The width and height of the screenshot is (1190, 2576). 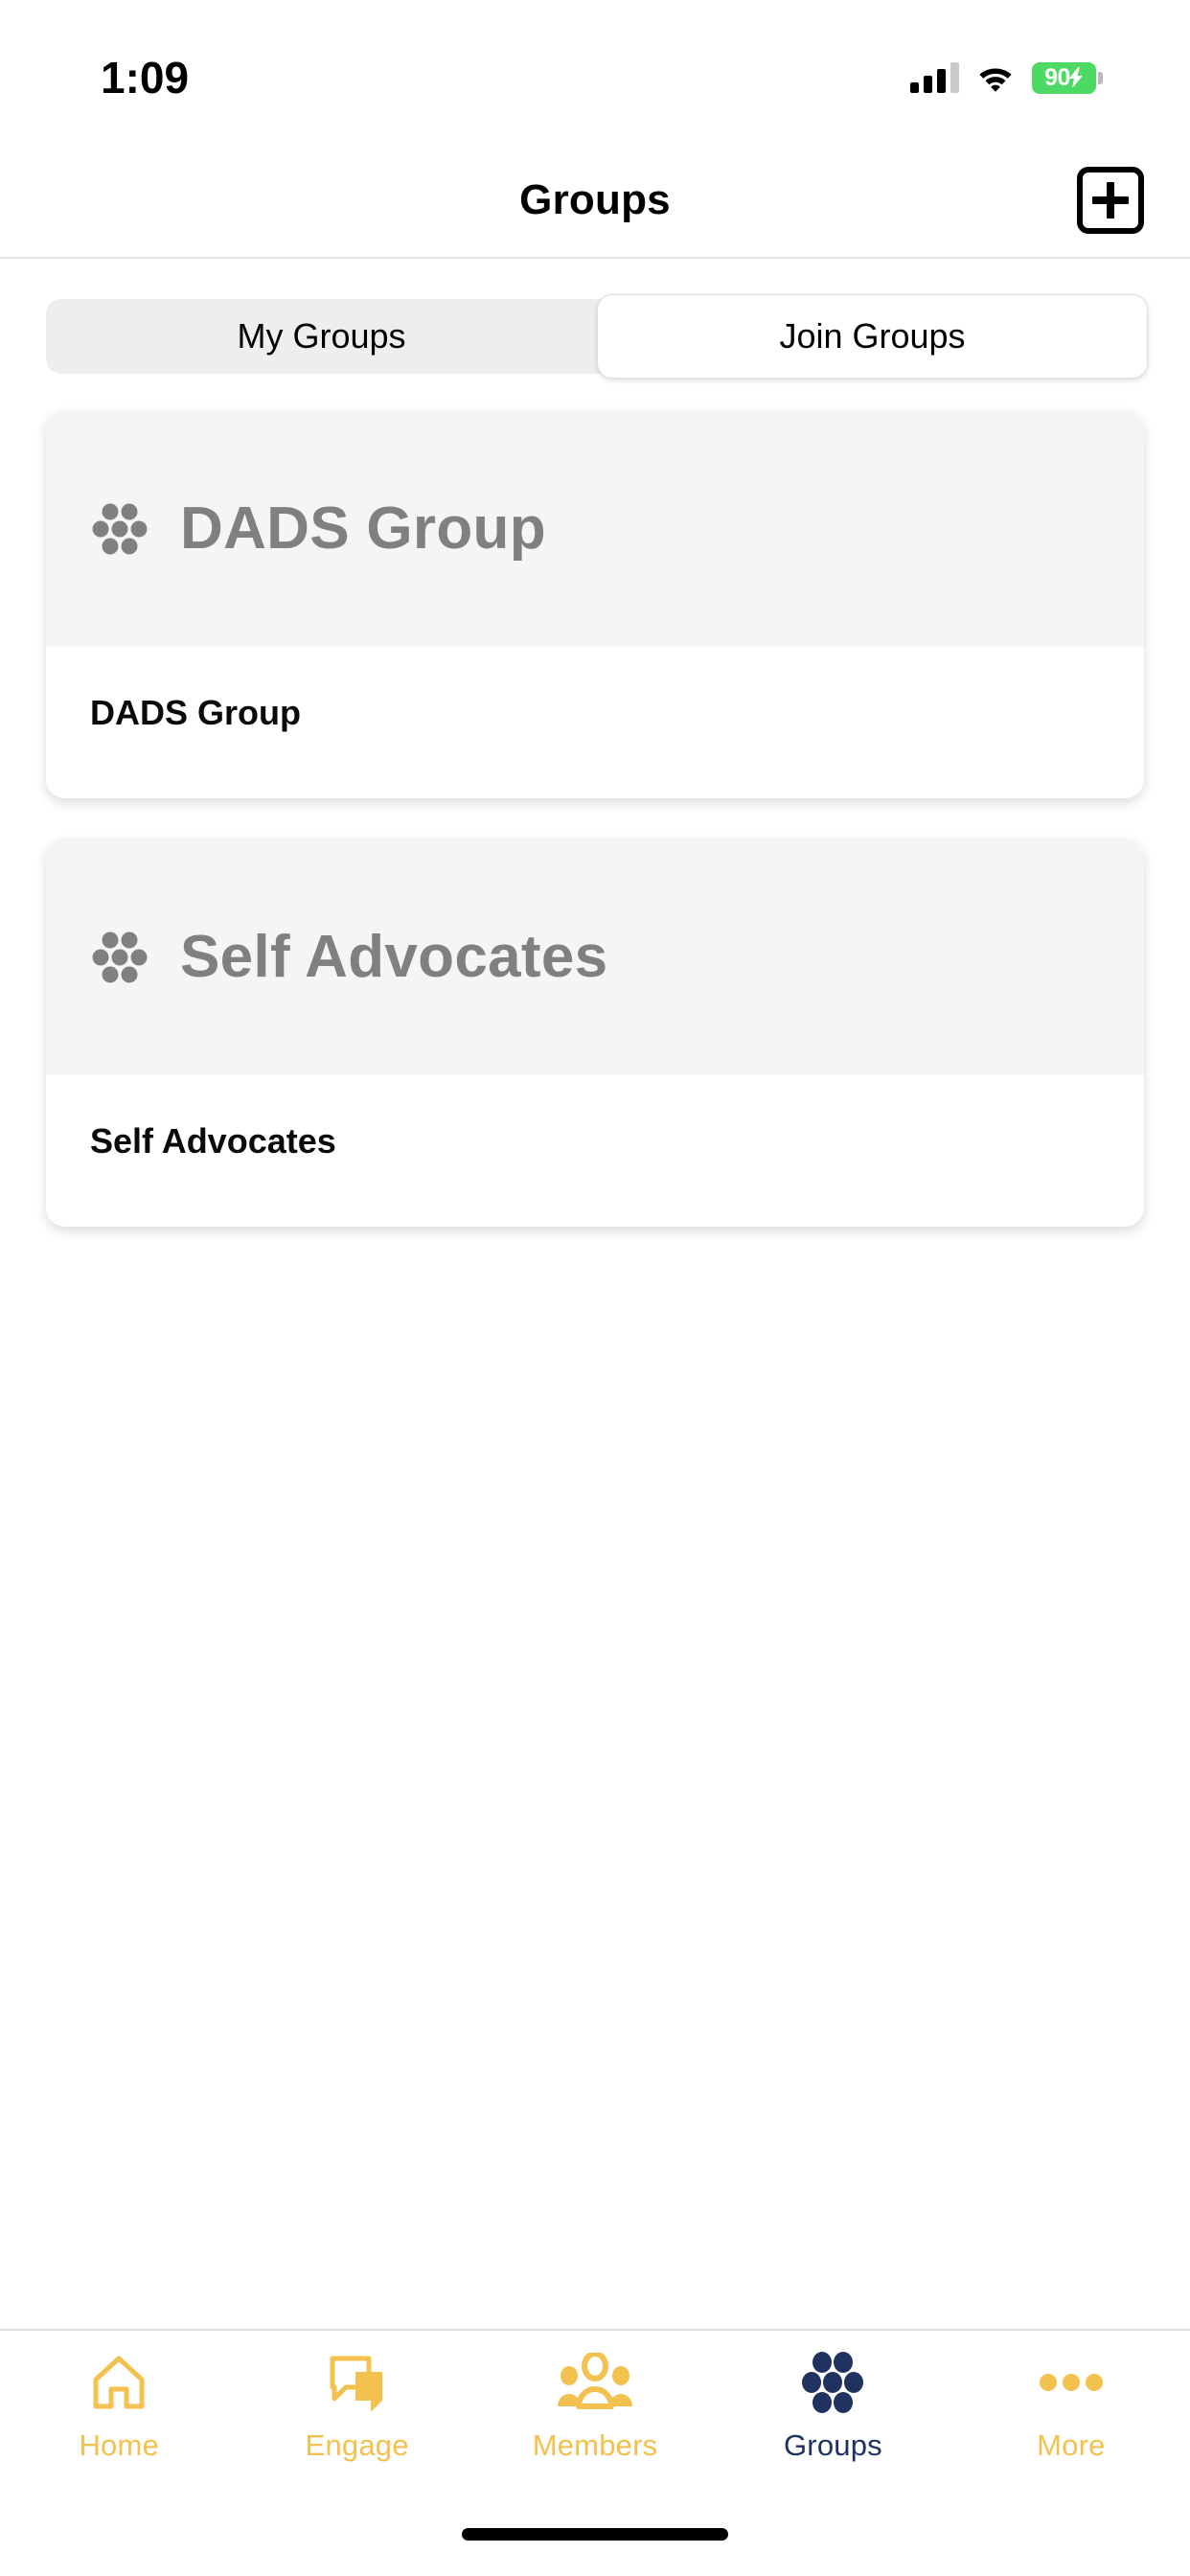 What do you see at coordinates (119, 2445) in the screenshot?
I see `tab-home-label: Home` at bounding box center [119, 2445].